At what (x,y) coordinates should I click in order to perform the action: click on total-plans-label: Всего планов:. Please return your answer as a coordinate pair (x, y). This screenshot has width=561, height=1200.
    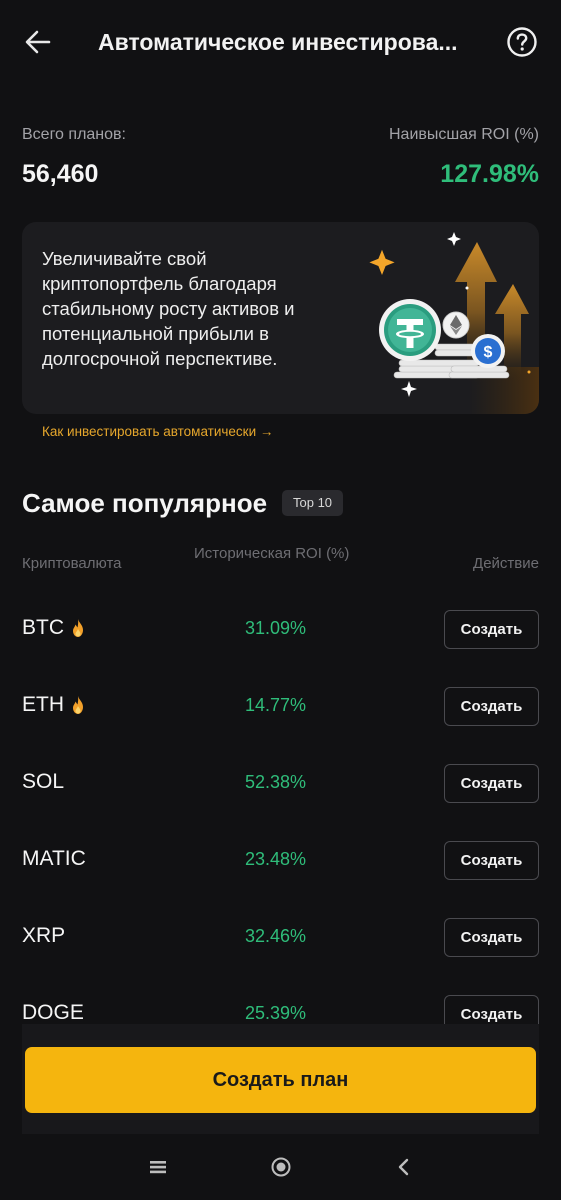
    Looking at the image, I should click on (74, 134).